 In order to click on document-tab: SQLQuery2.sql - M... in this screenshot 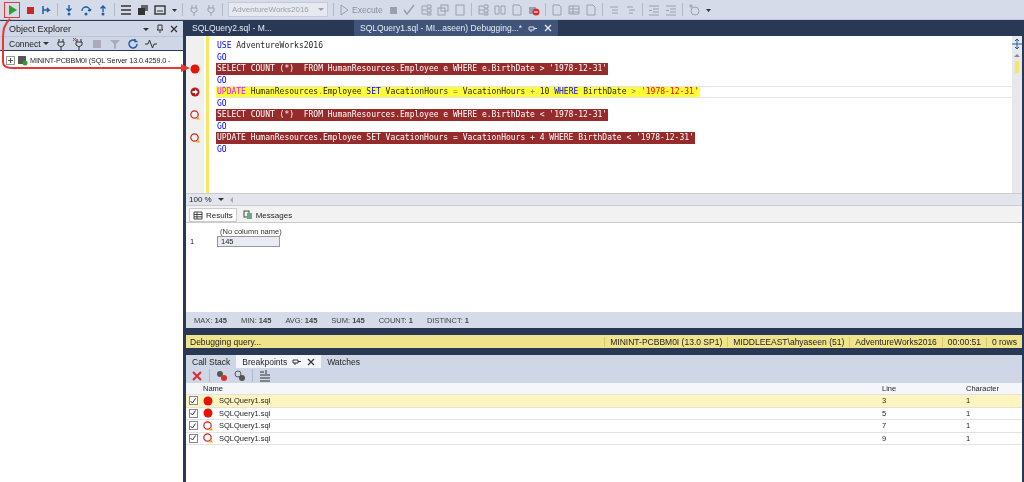, I will do `click(270, 28)`.